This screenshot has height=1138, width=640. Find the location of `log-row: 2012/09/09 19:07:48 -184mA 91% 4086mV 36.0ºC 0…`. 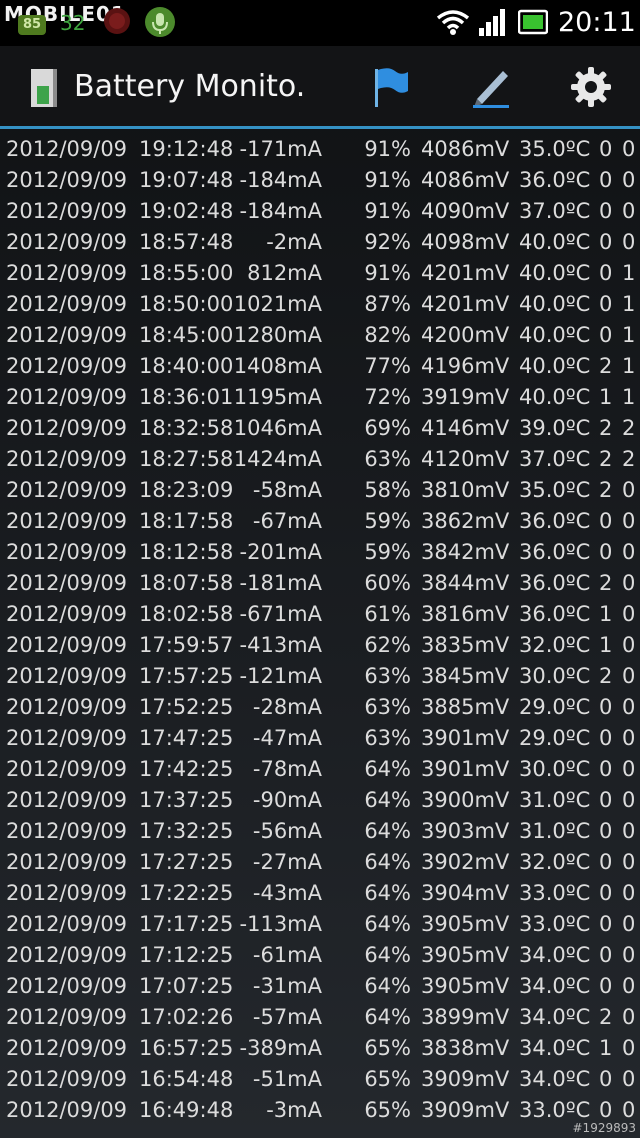

log-row: 2012/09/09 19:07:48 -184mA 91% 4086mV 36.0ºC 0… is located at coordinates (320, 180).